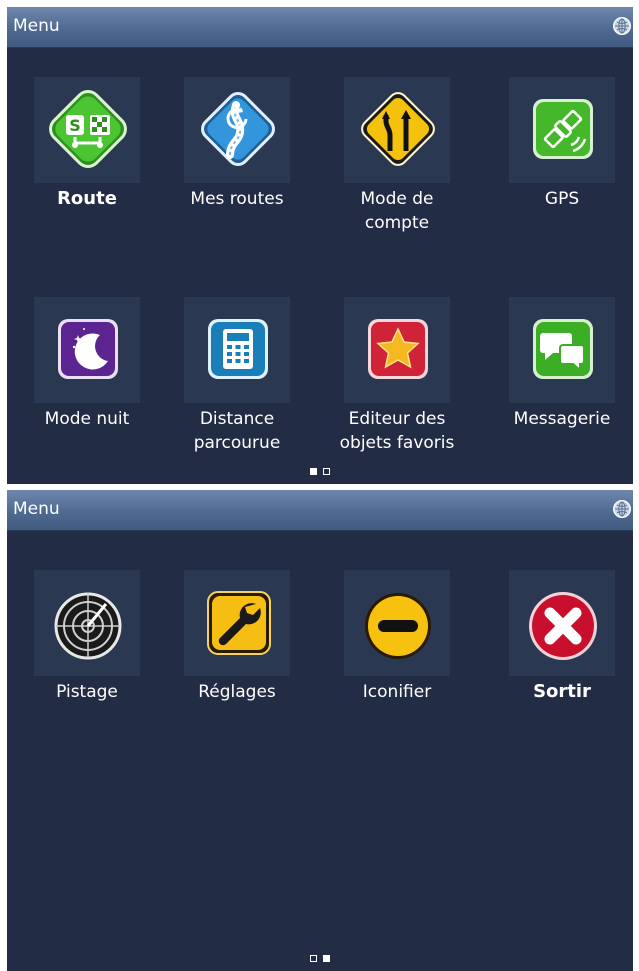 The width and height of the screenshot is (639, 971). Describe the element at coordinates (562, 419) in the screenshot. I see `menu-item-label: Messagerie` at that location.